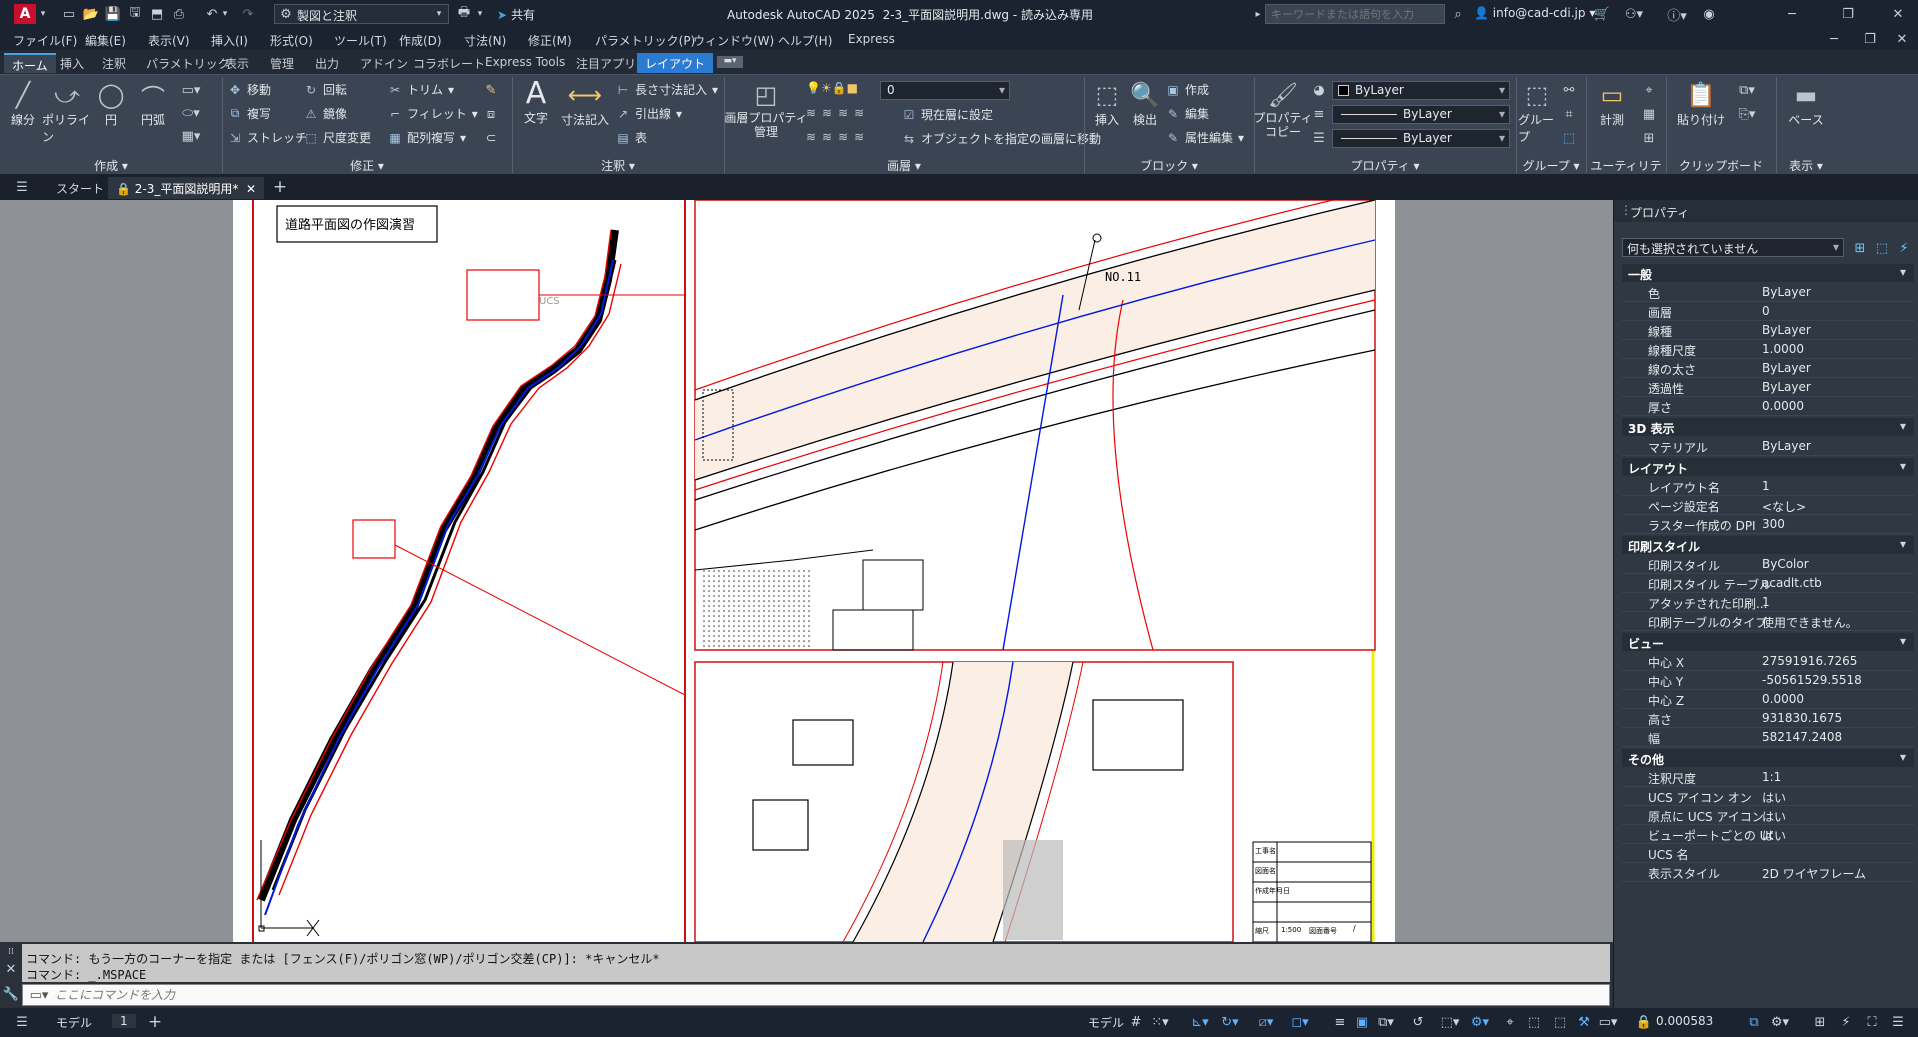 Image resolution: width=1918 pixels, height=1037 pixels. What do you see at coordinates (1584, 1022) in the screenshot?
I see `auto-scale-icon: ⚒` at bounding box center [1584, 1022].